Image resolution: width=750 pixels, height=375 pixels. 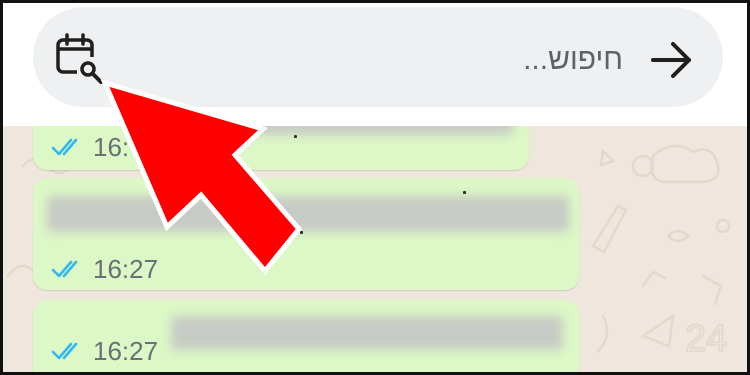 What do you see at coordinates (90, 147) in the screenshot?
I see `message-meta: 16:` at bounding box center [90, 147].